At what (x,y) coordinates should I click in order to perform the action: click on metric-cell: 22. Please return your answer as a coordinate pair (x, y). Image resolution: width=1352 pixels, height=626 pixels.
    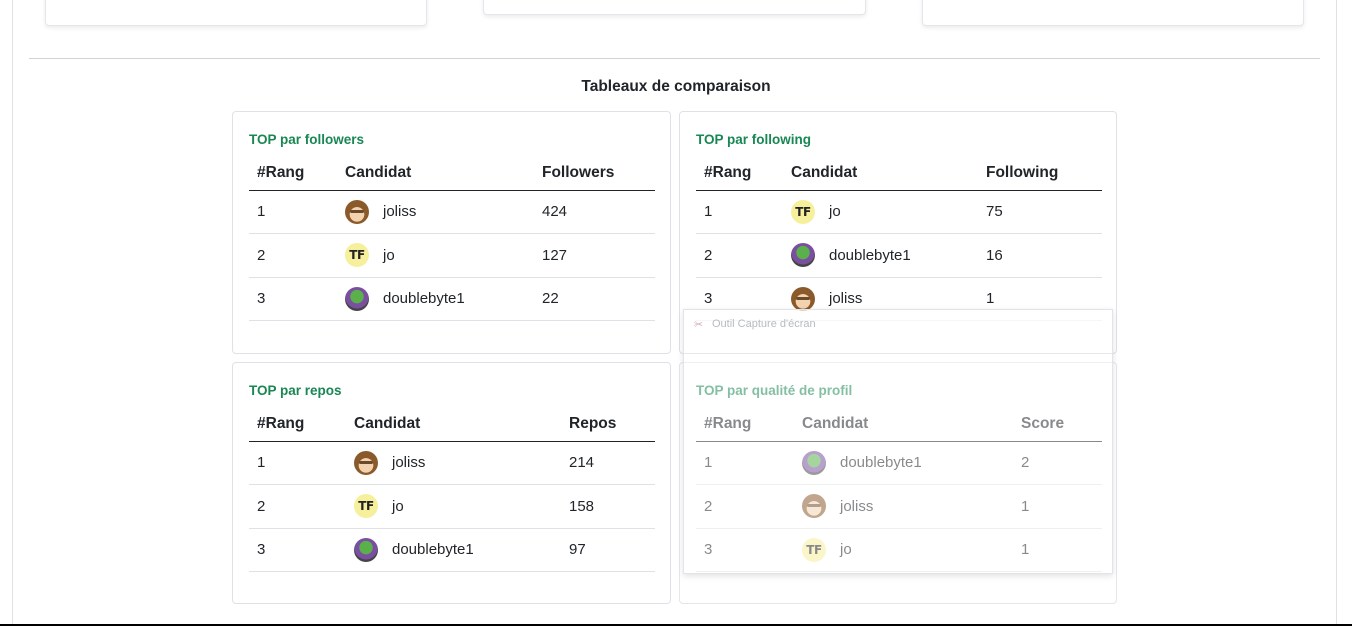
    Looking at the image, I should click on (594, 299).